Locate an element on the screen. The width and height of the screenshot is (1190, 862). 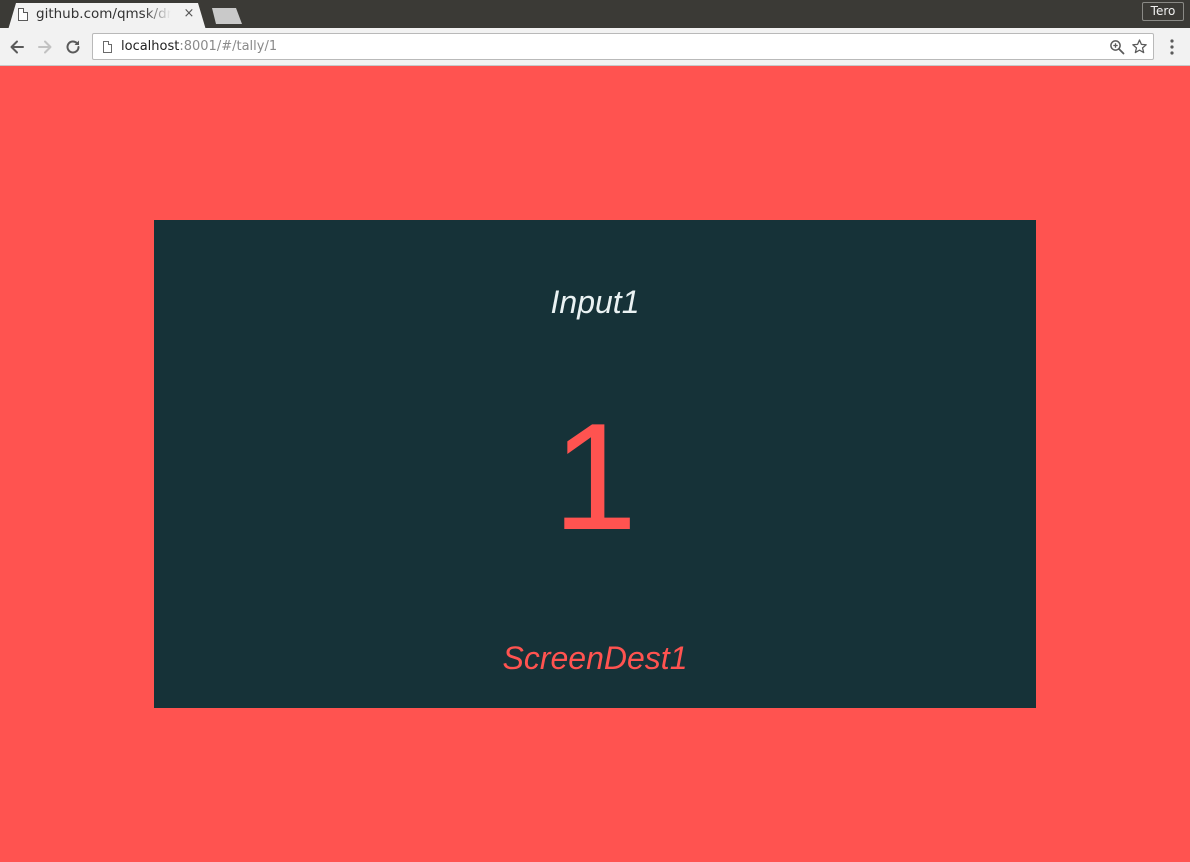
profile-button: Tero is located at coordinates (1163, 11).